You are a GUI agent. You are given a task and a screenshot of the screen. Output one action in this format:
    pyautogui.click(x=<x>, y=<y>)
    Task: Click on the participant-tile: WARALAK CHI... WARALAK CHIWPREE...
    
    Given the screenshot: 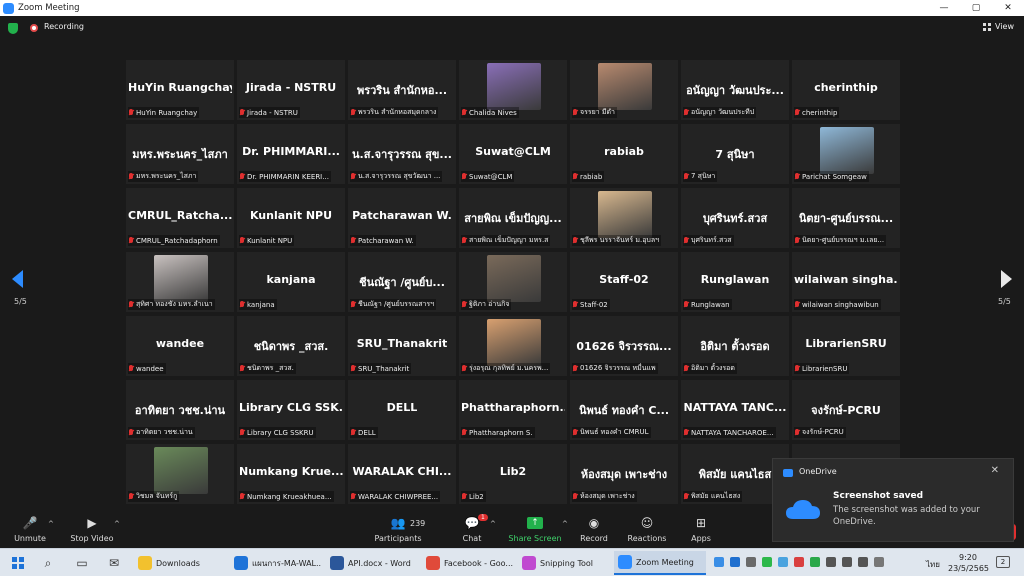 What is the action you would take?
    pyautogui.click(x=402, y=474)
    